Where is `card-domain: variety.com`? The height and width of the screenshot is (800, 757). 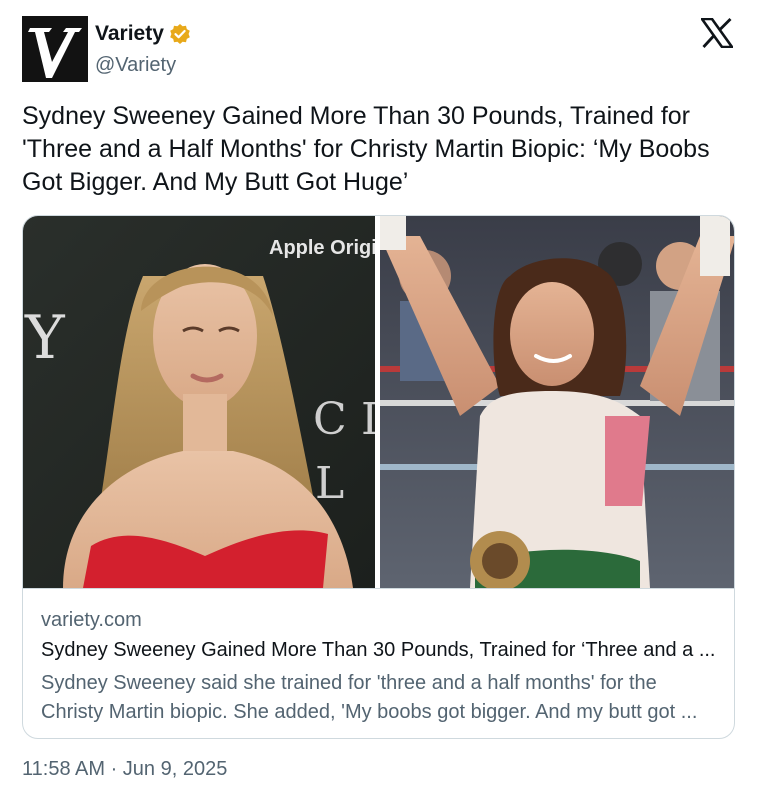
card-domain: variety.com is located at coordinates (91, 620).